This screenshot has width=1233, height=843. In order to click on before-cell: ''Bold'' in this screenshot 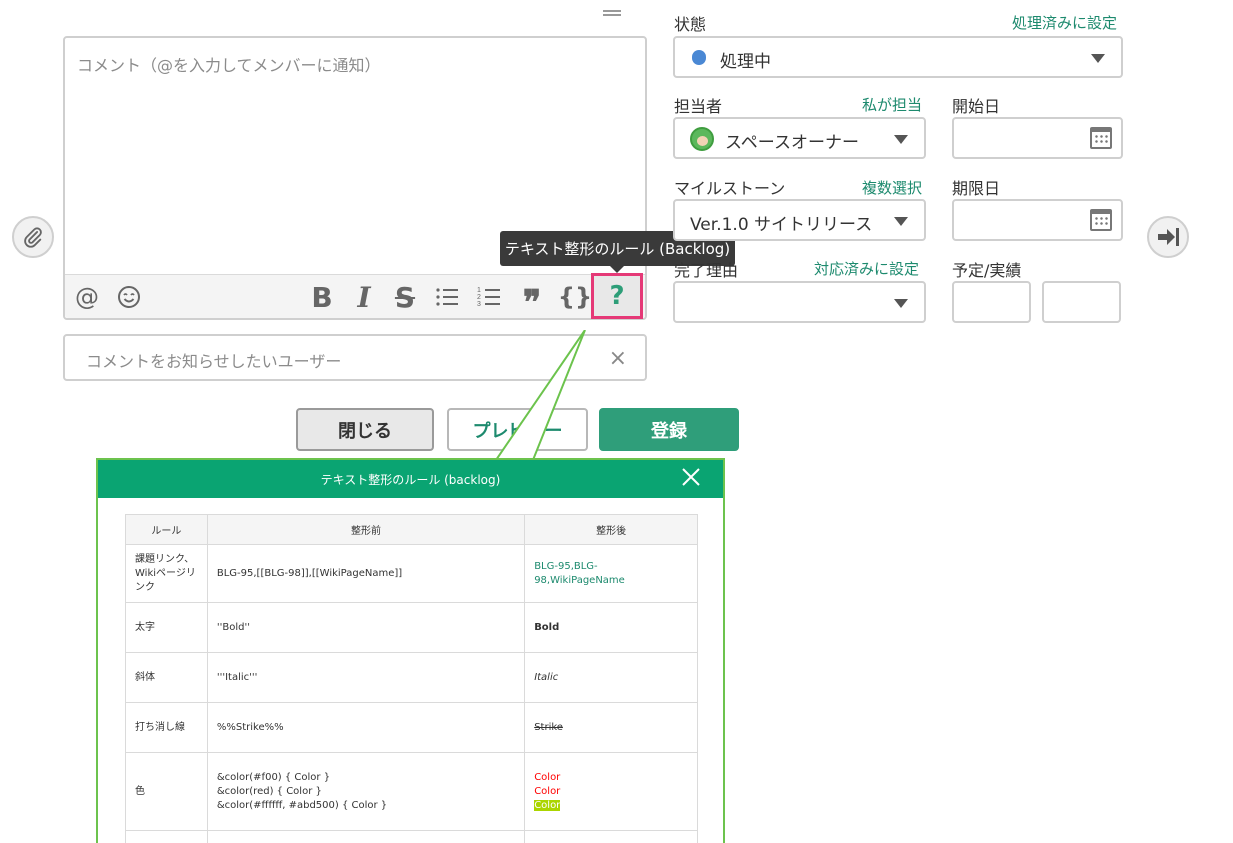, I will do `click(366, 627)`.